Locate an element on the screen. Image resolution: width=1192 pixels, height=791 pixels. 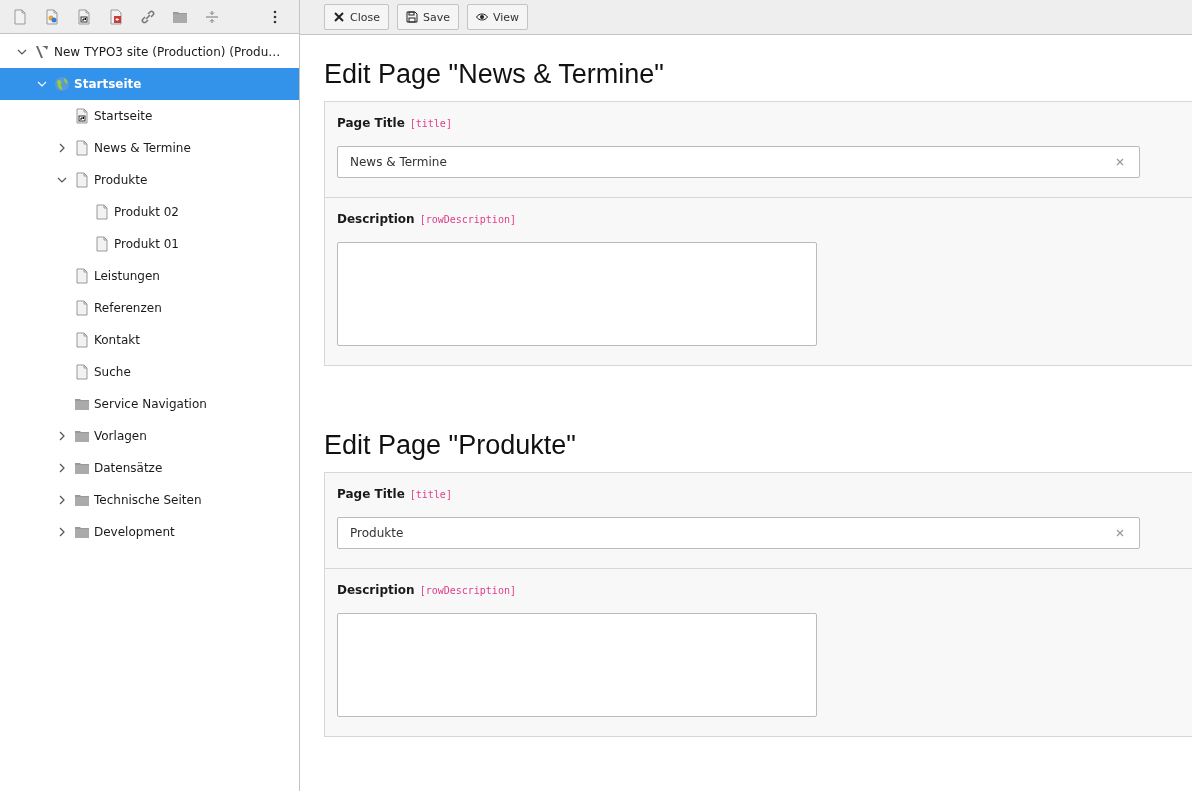
view-button: View is located at coordinates (498, 17).